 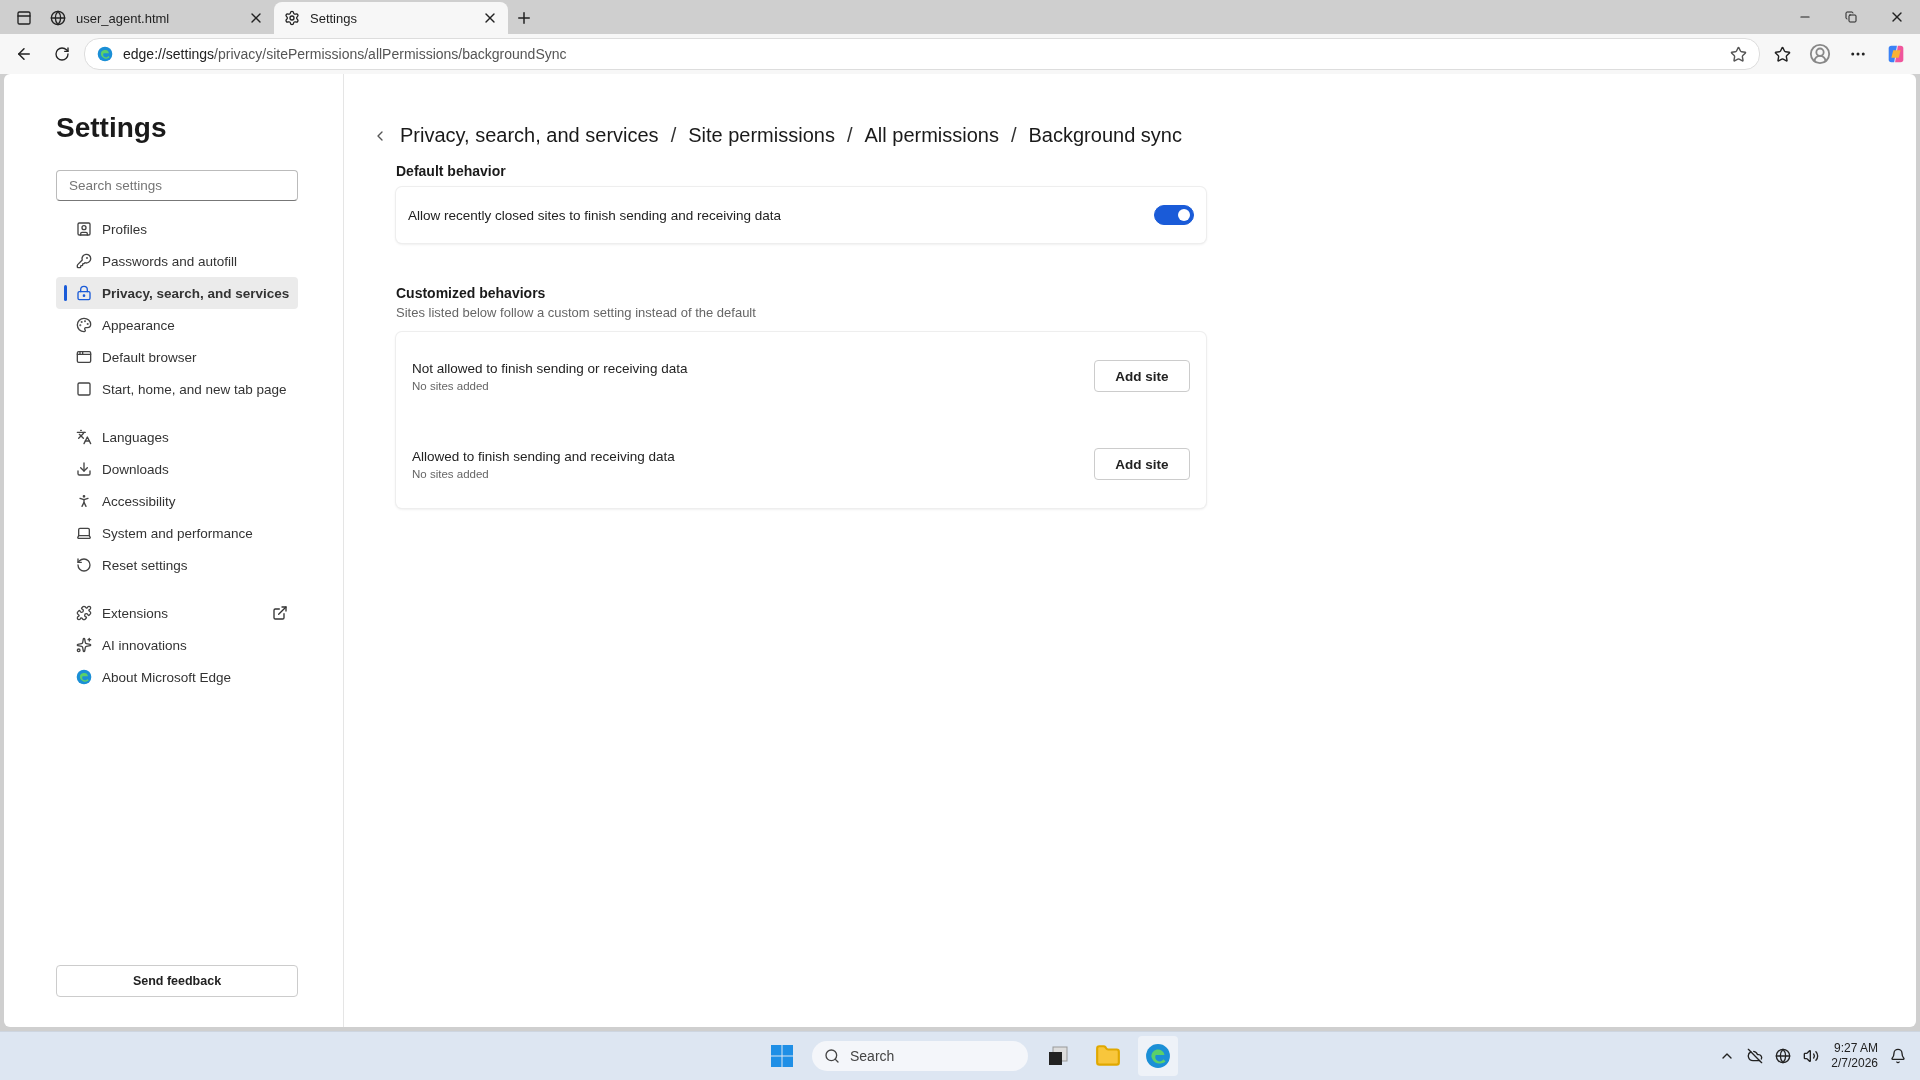 What do you see at coordinates (84, 389) in the screenshot?
I see `square-icon` at bounding box center [84, 389].